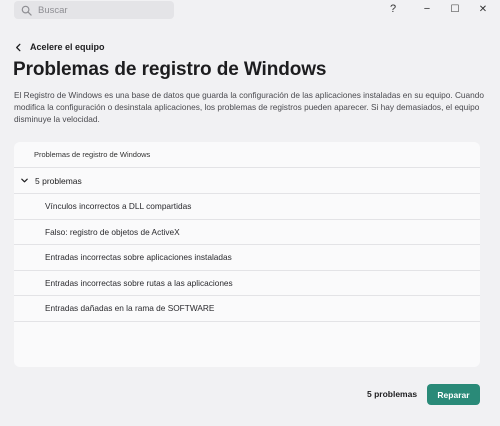  What do you see at coordinates (94, 10) in the screenshot?
I see `search-input: Buscar` at bounding box center [94, 10].